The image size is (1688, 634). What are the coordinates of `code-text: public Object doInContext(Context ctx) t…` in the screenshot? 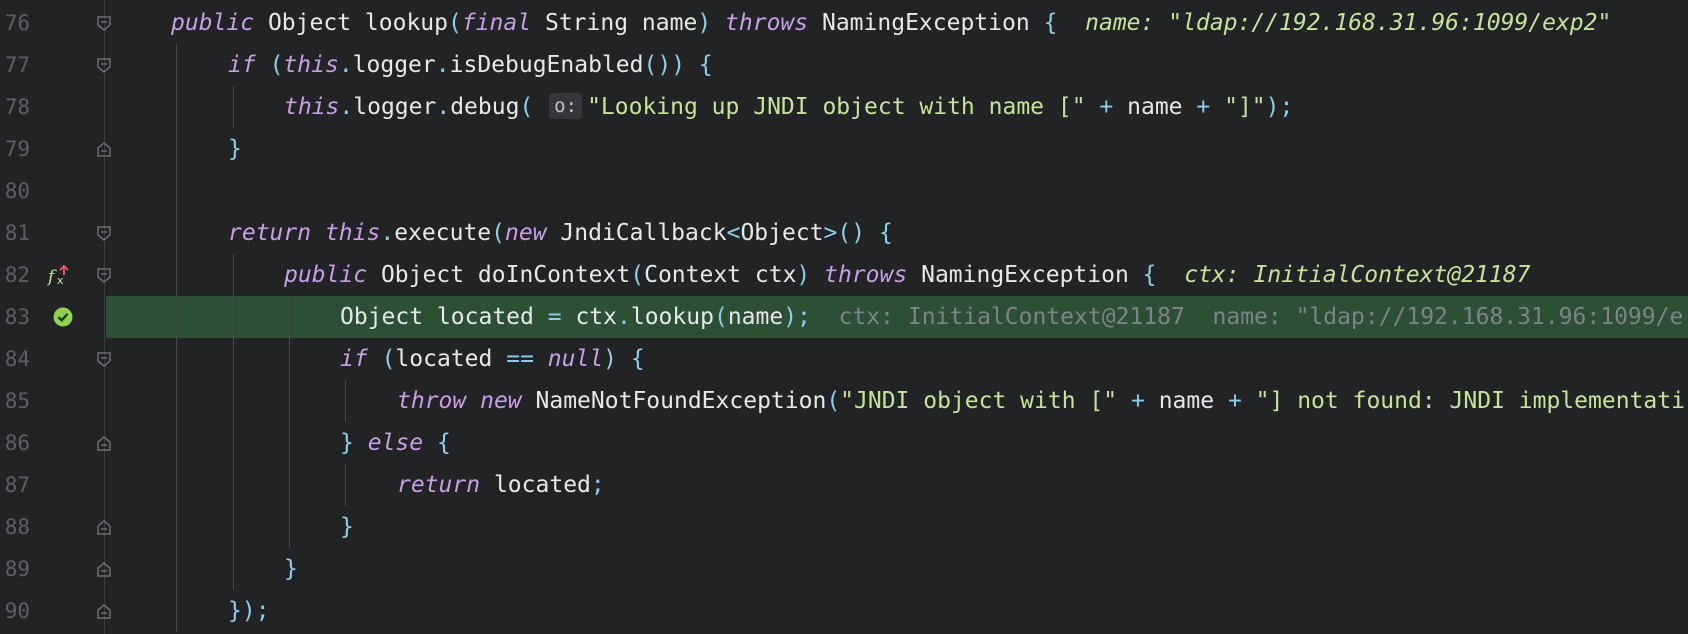 It's located at (907, 275).